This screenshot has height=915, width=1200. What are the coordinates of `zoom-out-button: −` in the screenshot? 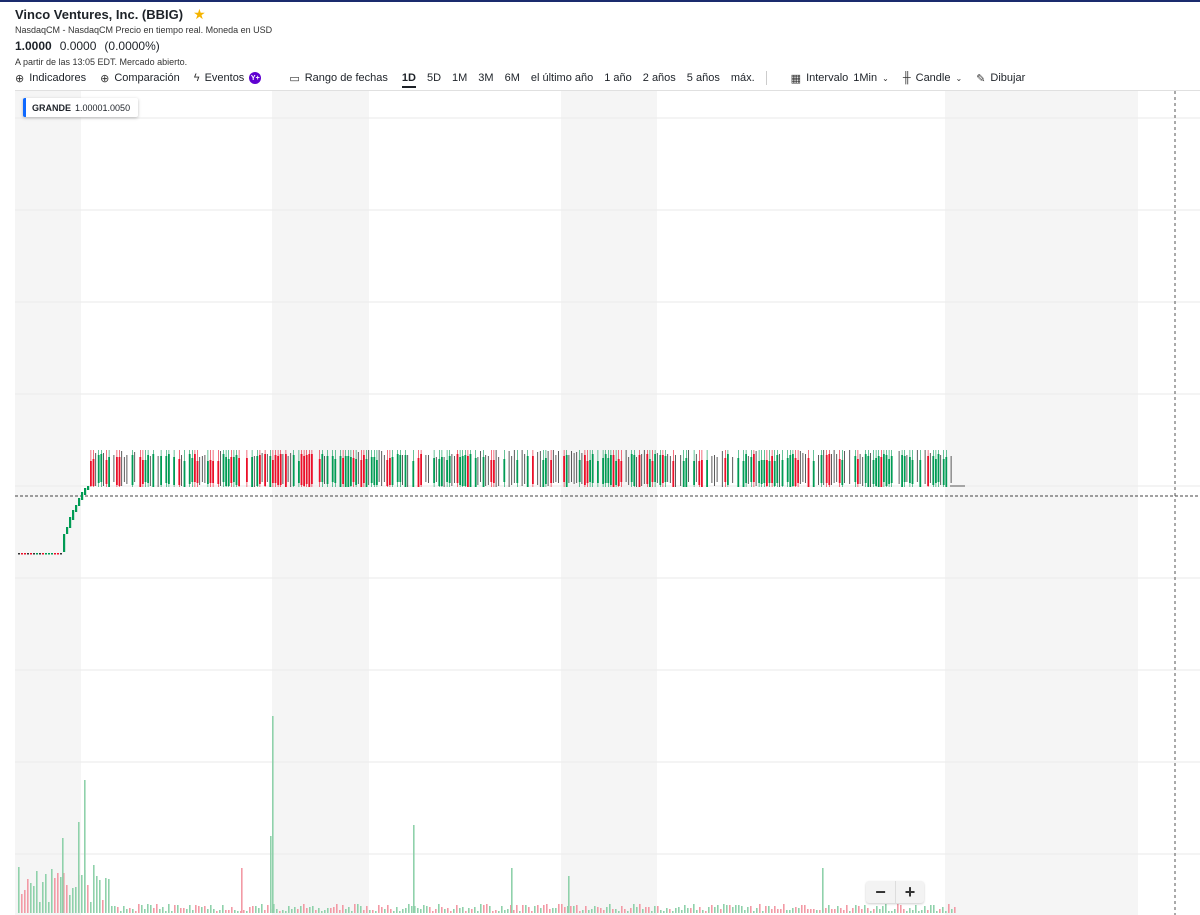 It's located at (880, 892).